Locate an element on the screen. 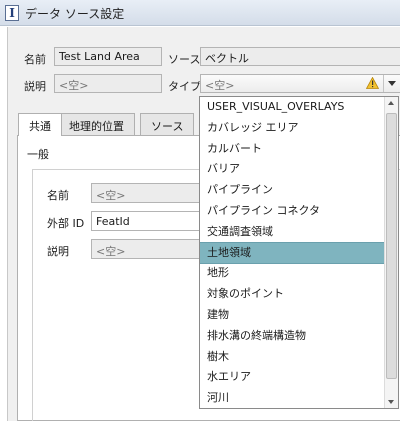 The height and width of the screenshot is (421, 400). dropdown-item: USER_VISUAL_OVERLAYS is located at coordinates (292, 107).